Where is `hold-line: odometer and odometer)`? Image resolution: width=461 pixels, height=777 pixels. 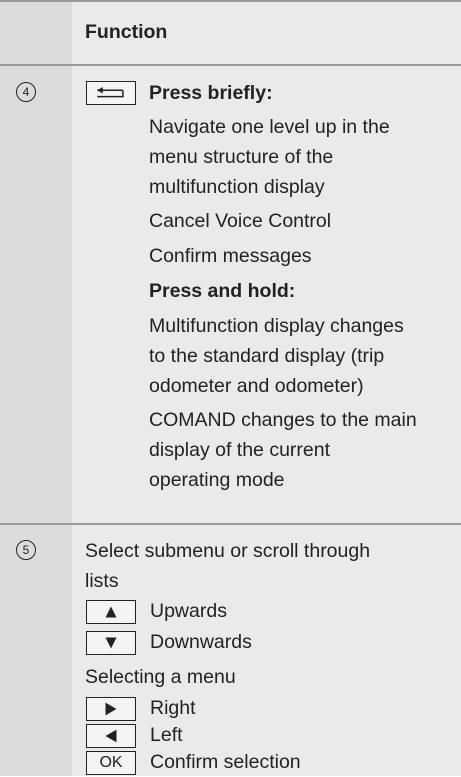
hold-line: odometer and odometer) is located at coordinates (256, 386).